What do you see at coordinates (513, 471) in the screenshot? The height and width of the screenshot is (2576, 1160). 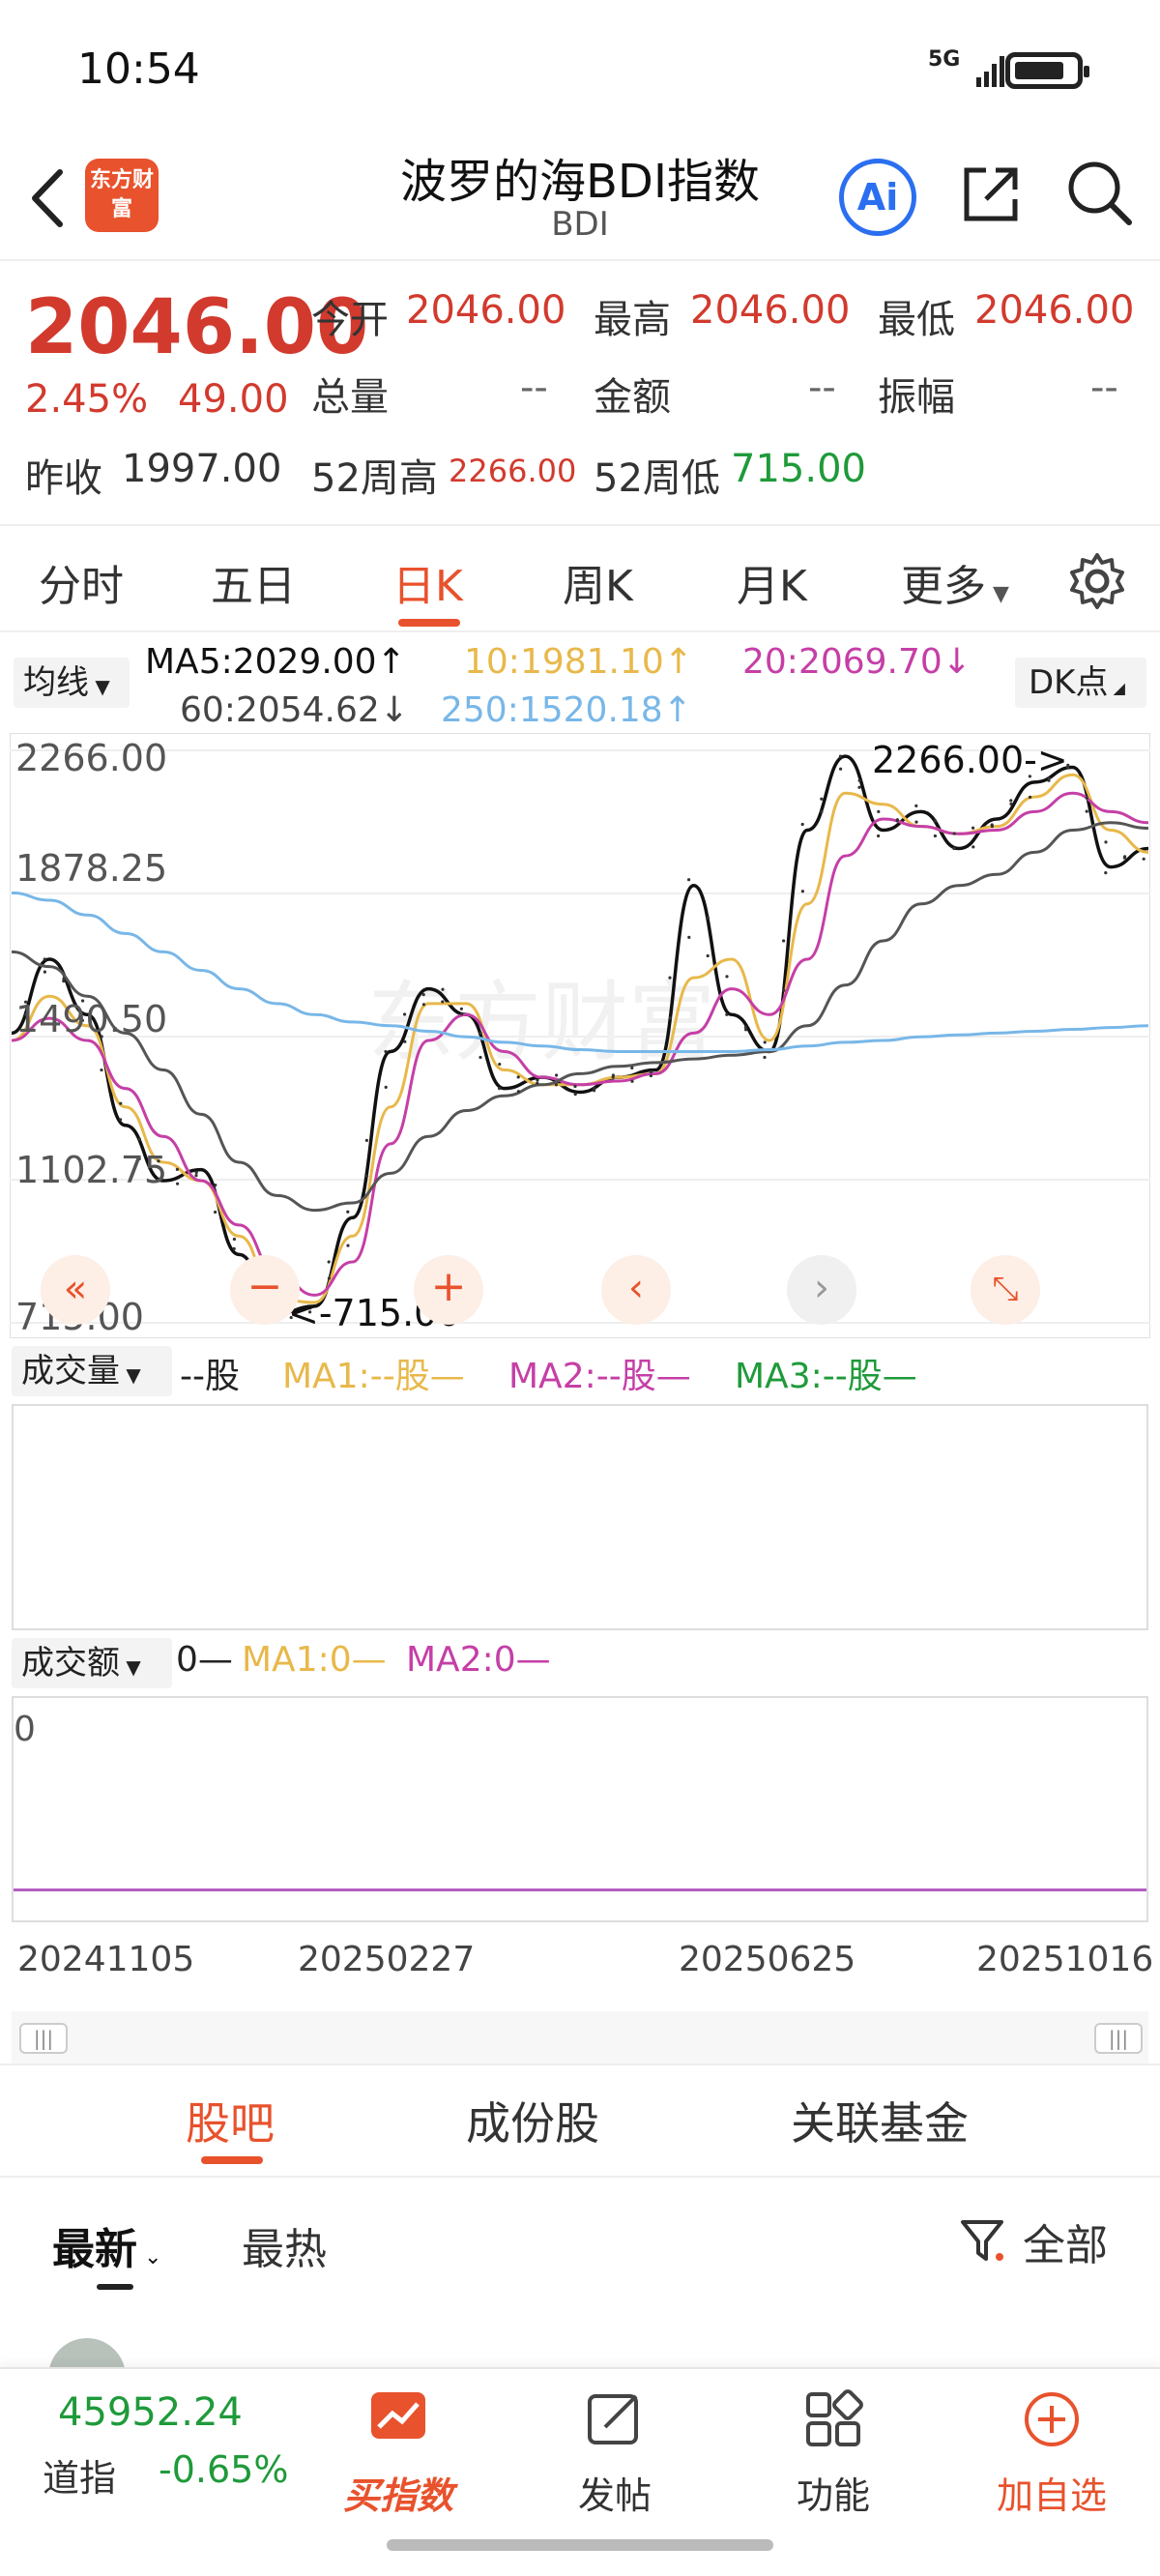 I see `w52-high-value: 2266.00` at bounding box center [513, 471].